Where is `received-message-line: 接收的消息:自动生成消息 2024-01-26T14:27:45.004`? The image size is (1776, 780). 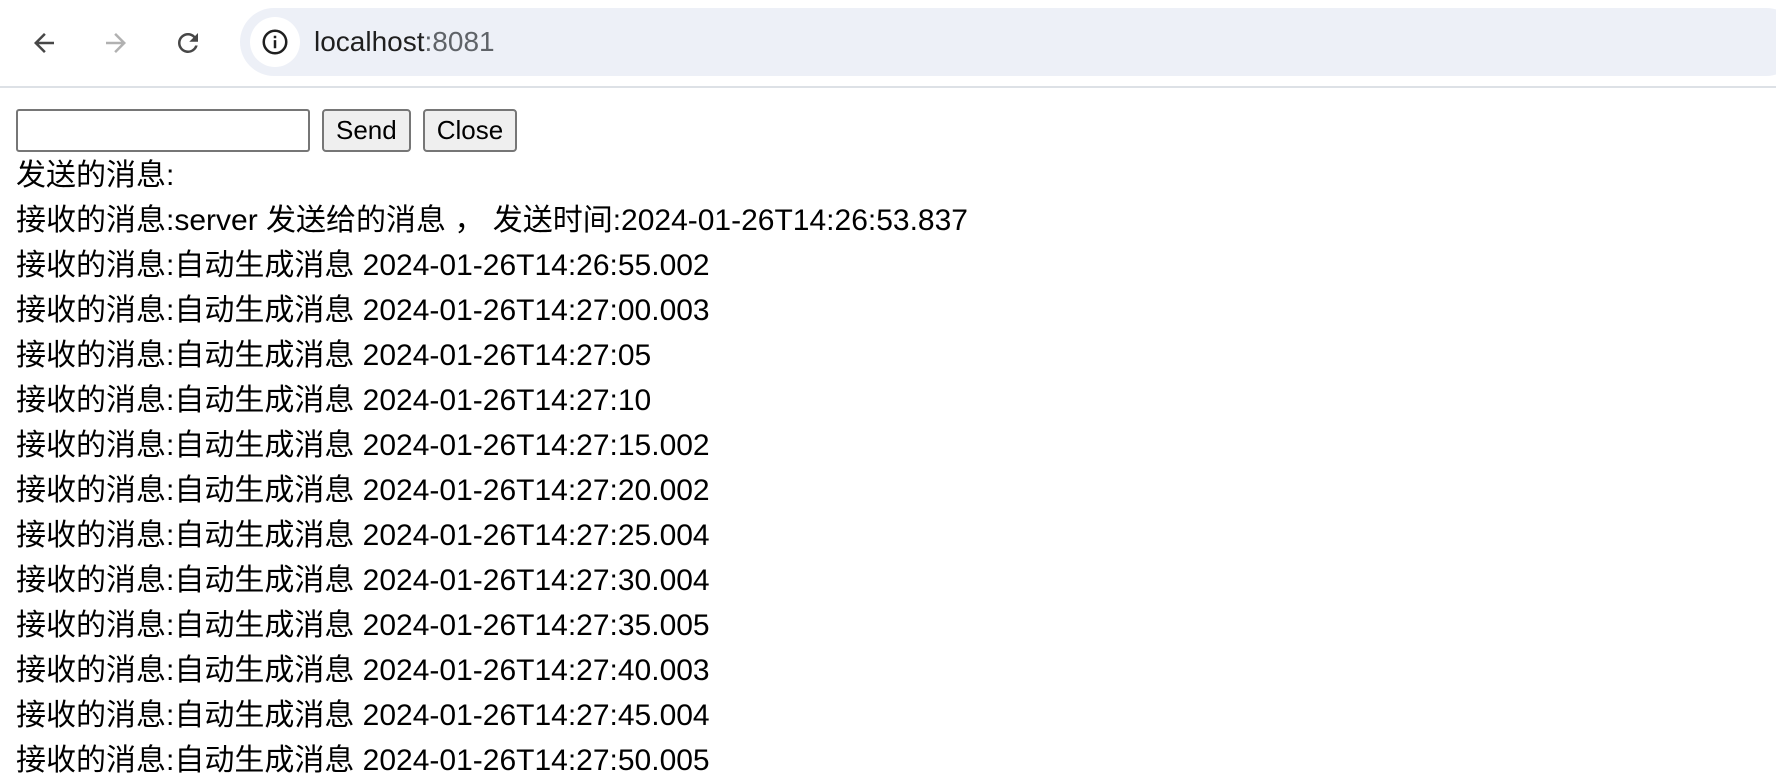
received-message-line: 接收的消息:自动生成消息 2024-01-26T14:27:45.004 is located at coordinates (363, 715).